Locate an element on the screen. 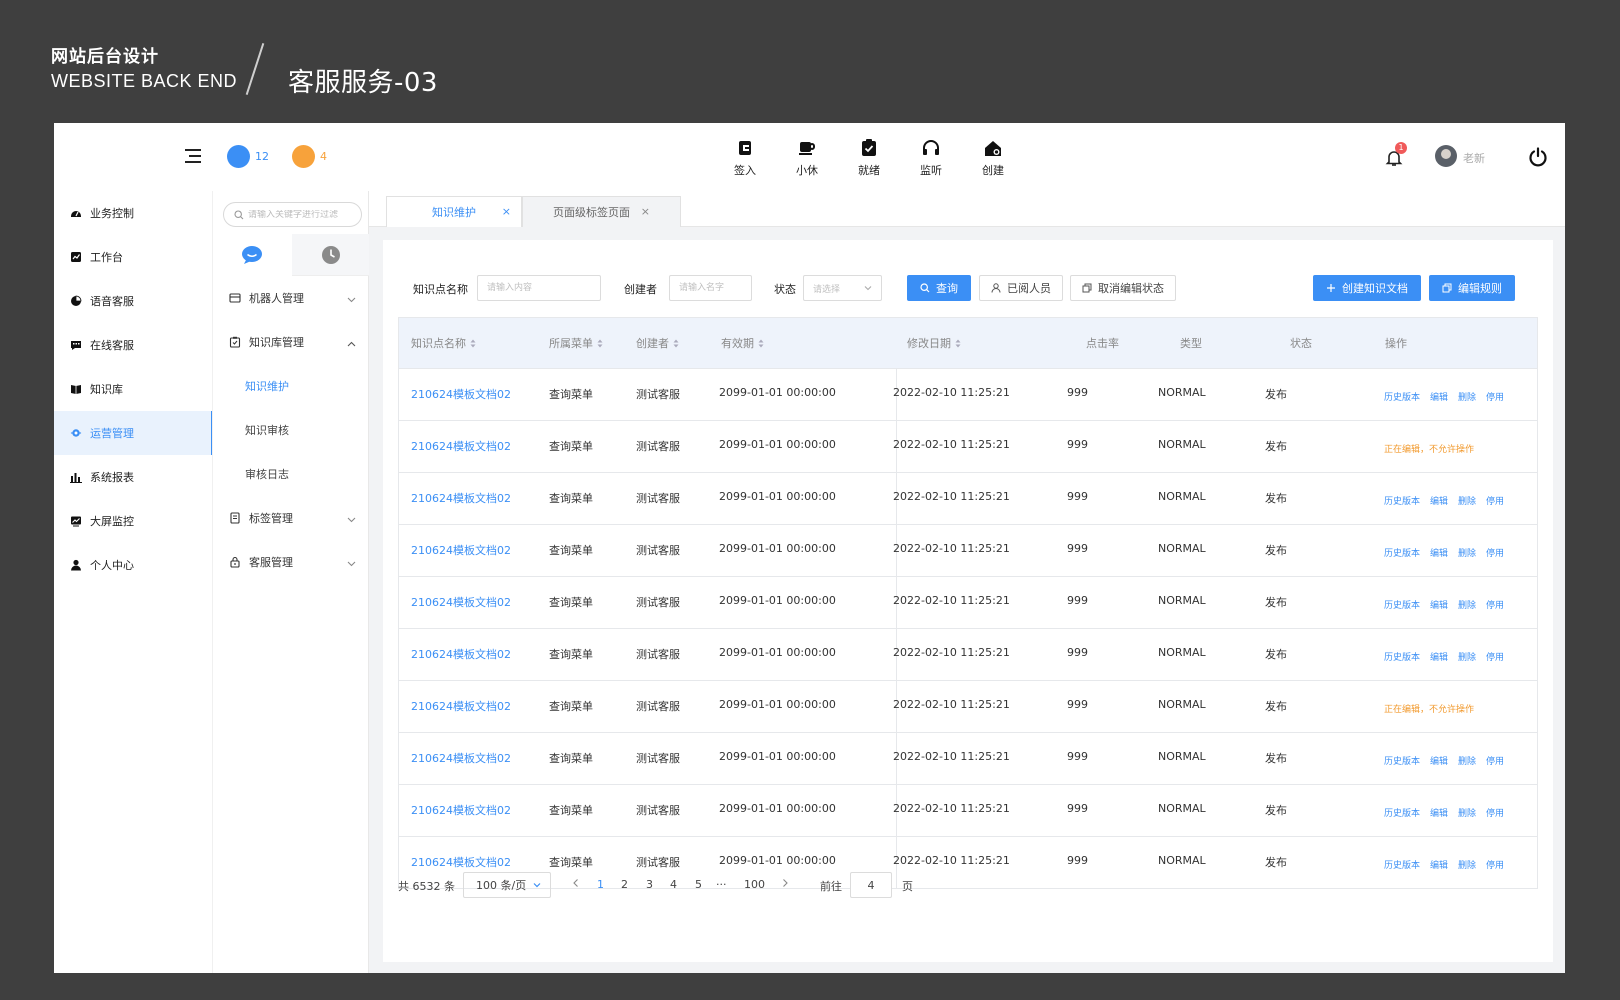 The height and width of the screenshot is (1000, 1620). menu-toggle-icon is located at coordinates (193, 156).